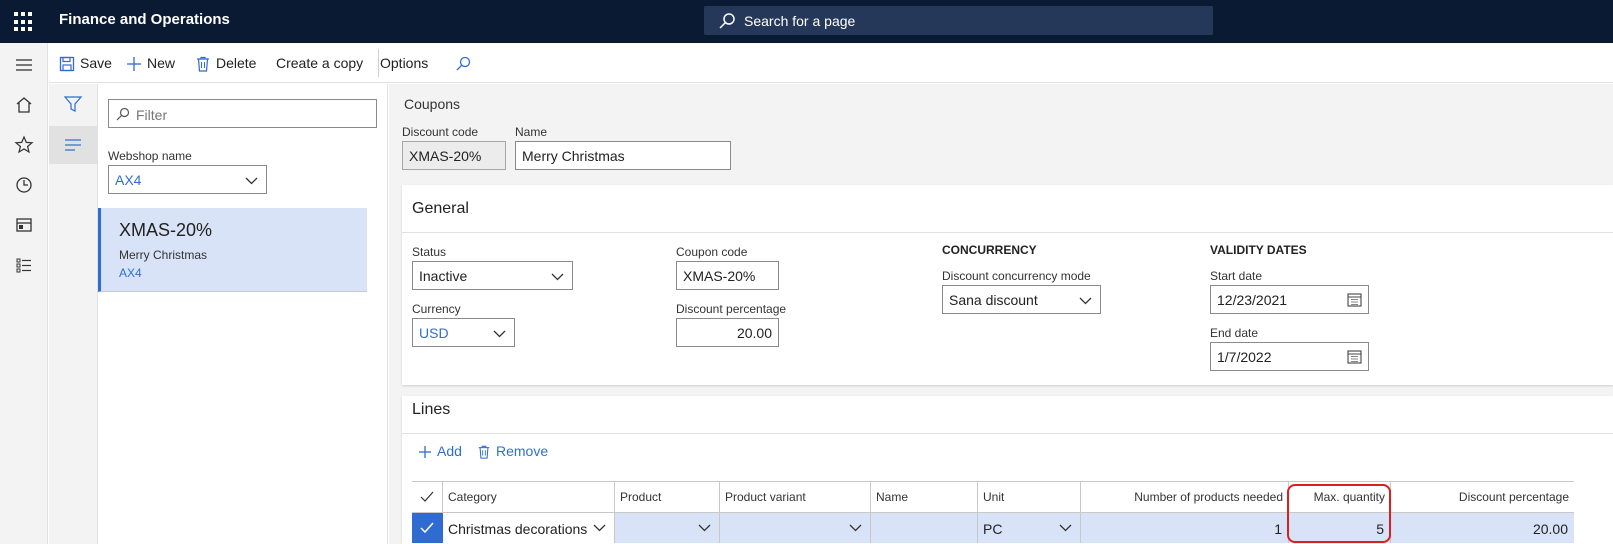 The height and width of the screenshot is (544, 1613). I want to click on start-date-field: 12/23/2021, so click(1289, 299).